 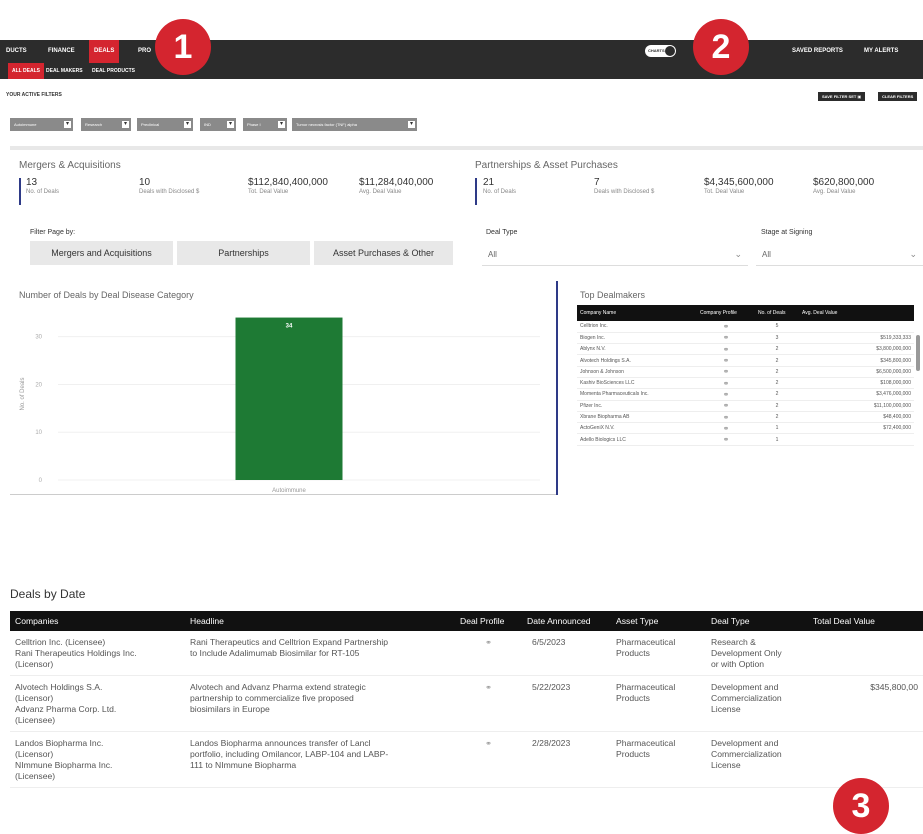 I want to click on filter-chip: Phase I ▾, so click(x=265, y=124).